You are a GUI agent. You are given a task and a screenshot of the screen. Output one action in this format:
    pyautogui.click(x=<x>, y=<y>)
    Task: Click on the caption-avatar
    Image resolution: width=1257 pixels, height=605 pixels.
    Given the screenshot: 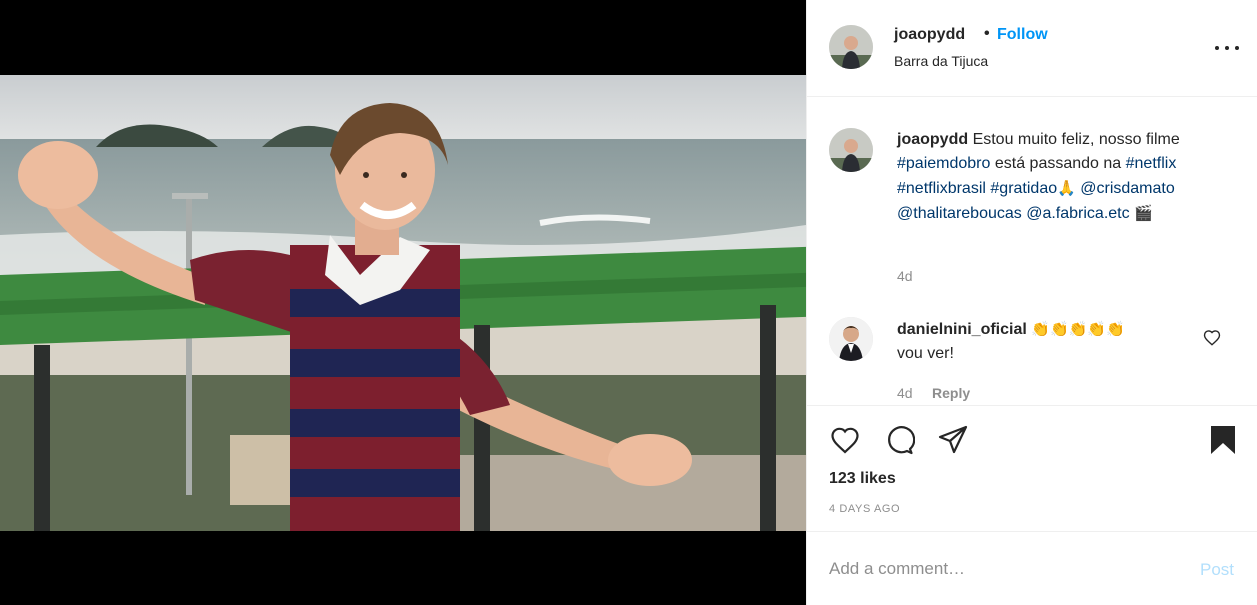 What is the action you would take?
    pyautogui.click(x=851, y=150)
    